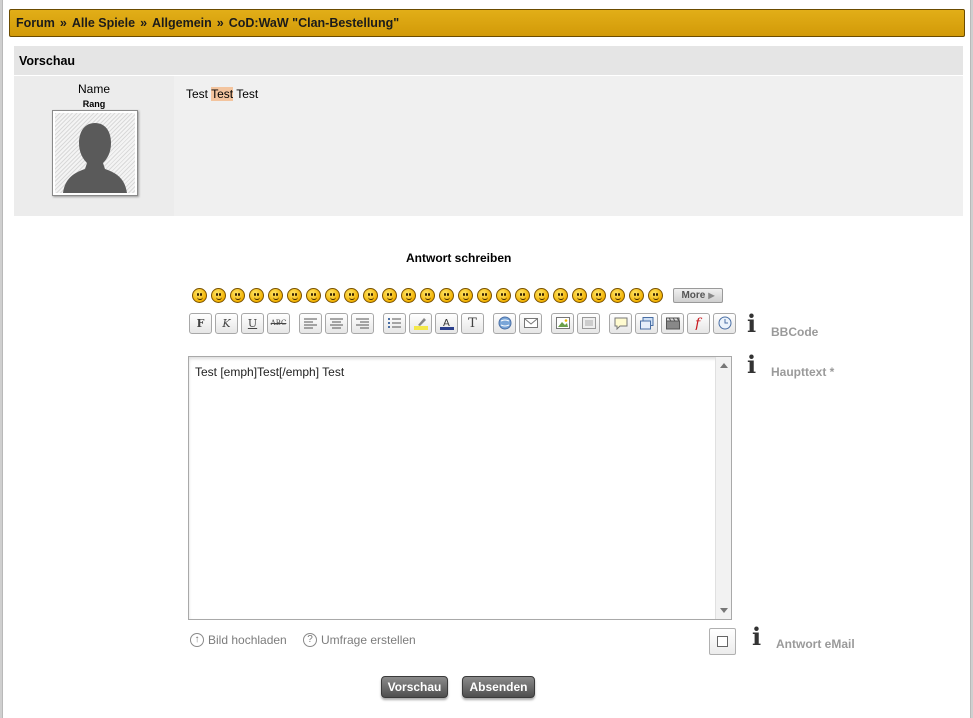 The image size is (973, 718). I want to click on link-button, so click(504, 323).